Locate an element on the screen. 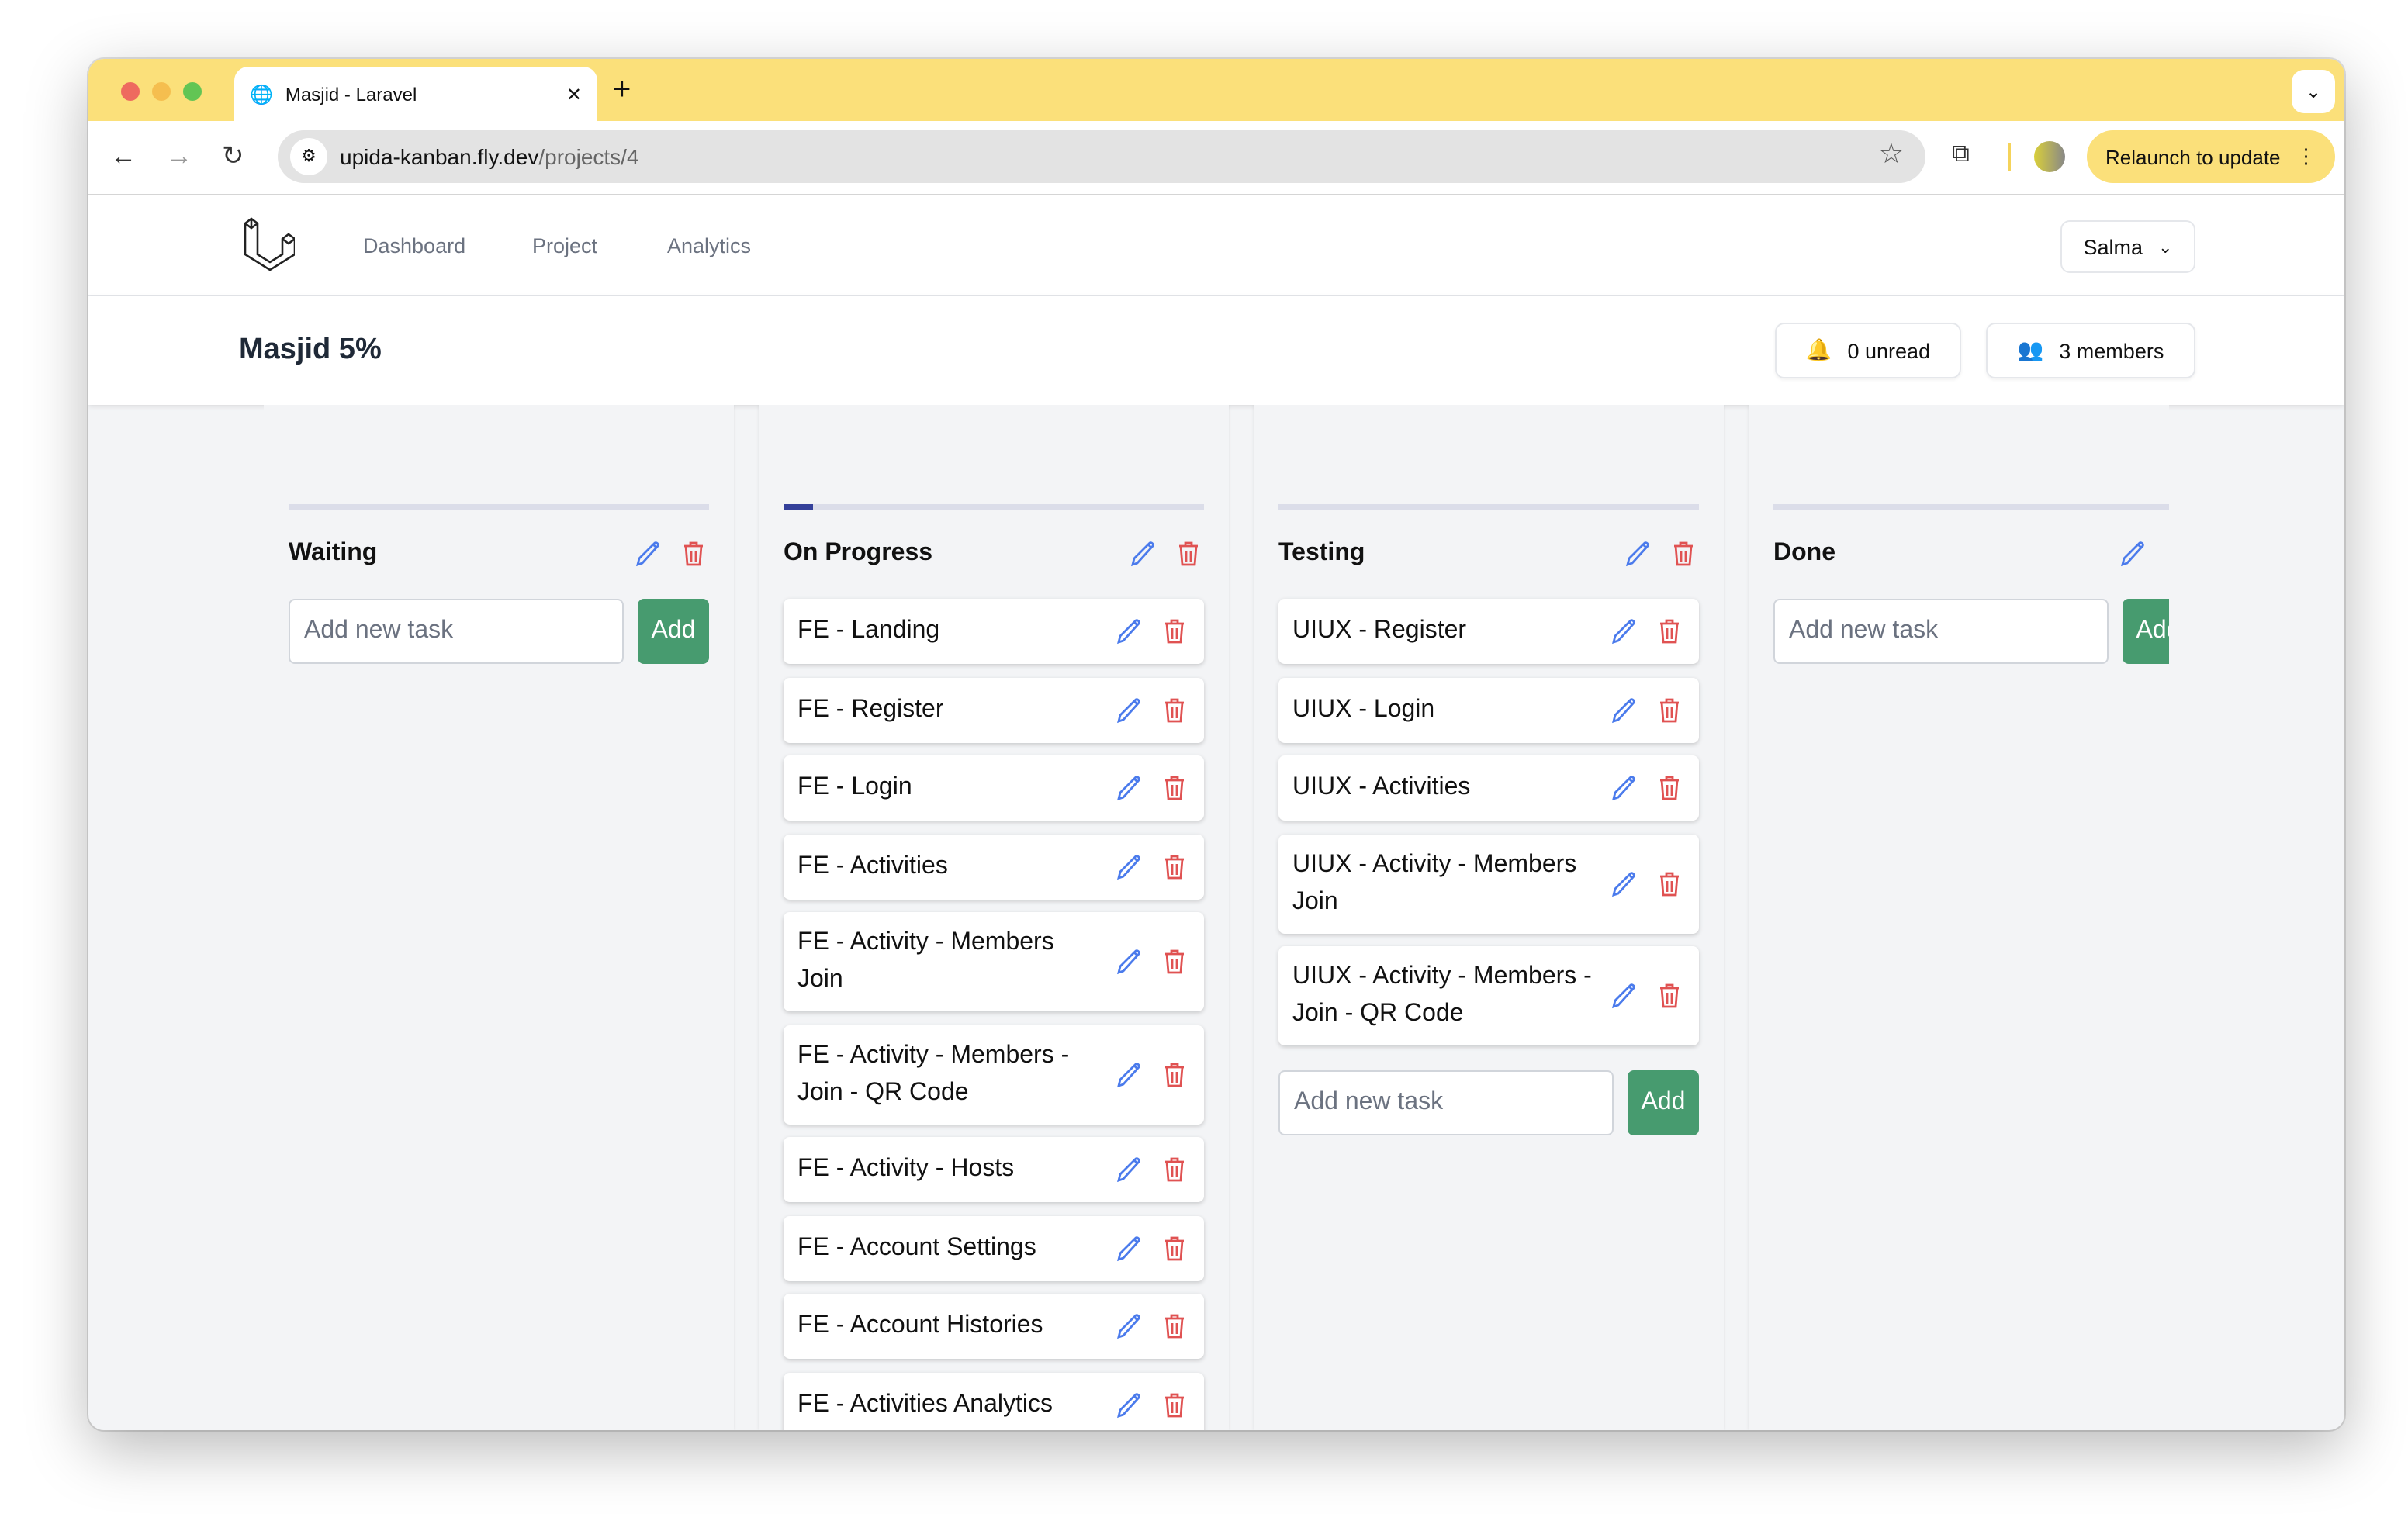 The height and width of the screenshot is (1531, 2408). task-card: FE - Register is located at coordinates (994, 709).